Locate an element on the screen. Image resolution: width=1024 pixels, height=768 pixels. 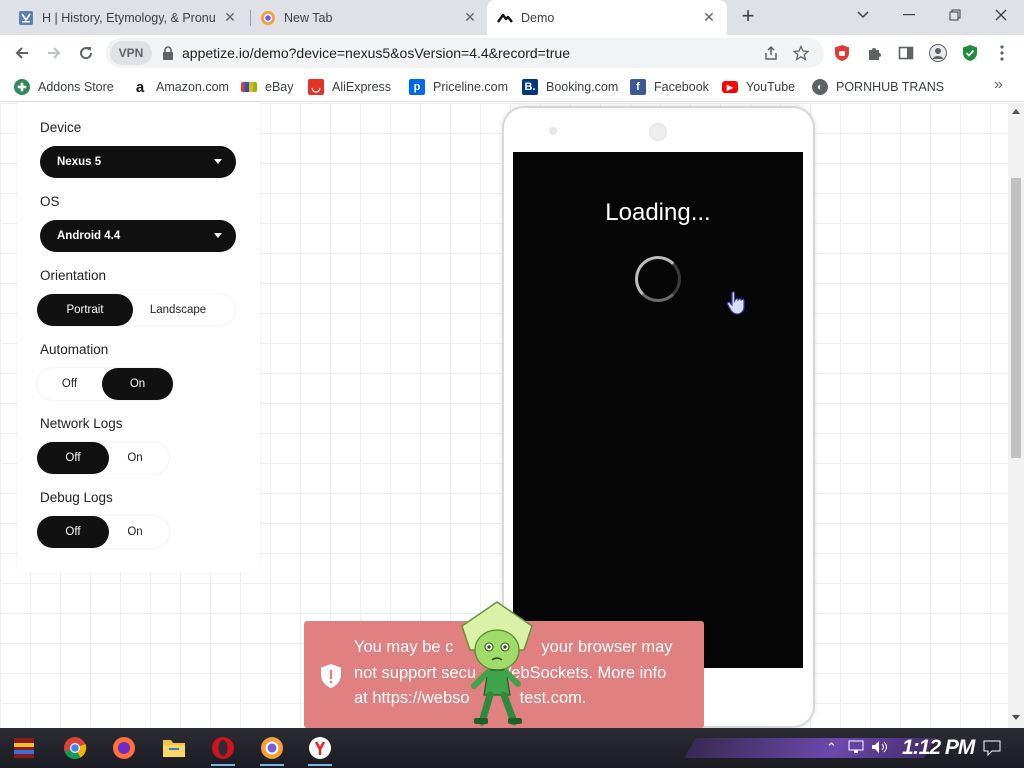
browser-menu-icon is located at coordinates (1002, 53).